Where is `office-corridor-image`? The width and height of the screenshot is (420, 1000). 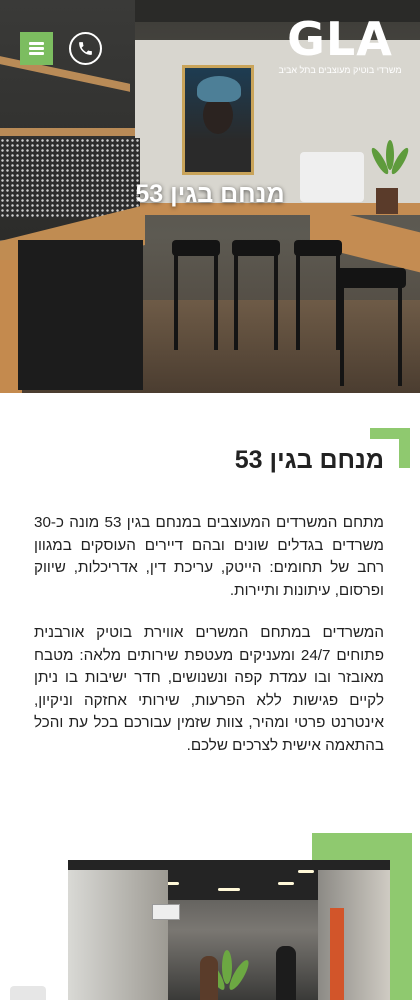 office-corridor-image is located at coordinates (229, 930).